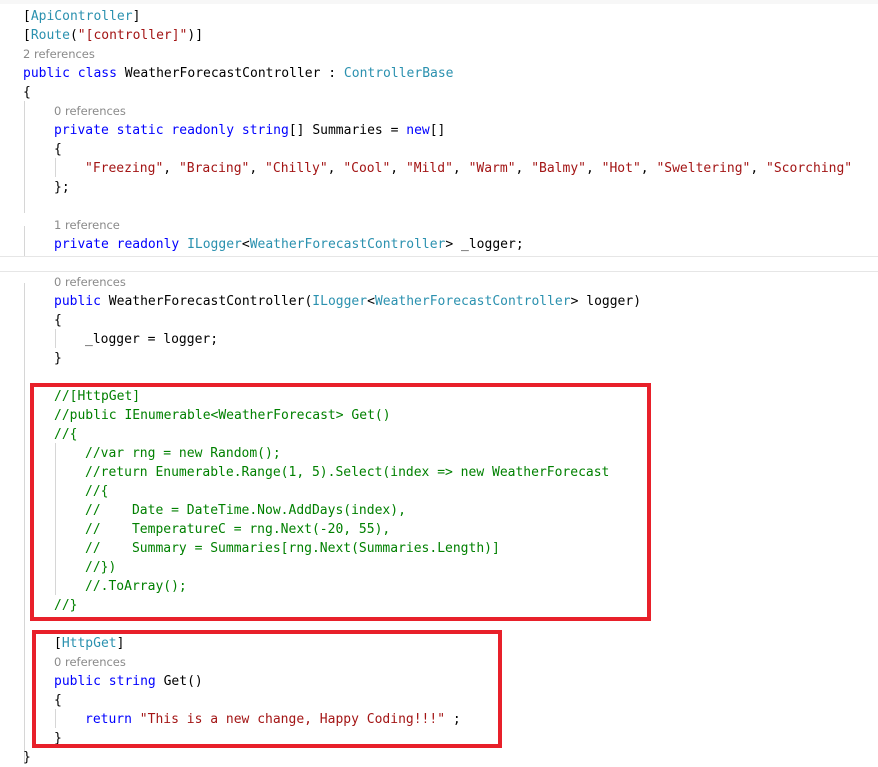  What do you see at coordinates (230, 73) in the screenshot?
I see `plain-token: WeatherForecastController :` at bounding box center [230, 73].